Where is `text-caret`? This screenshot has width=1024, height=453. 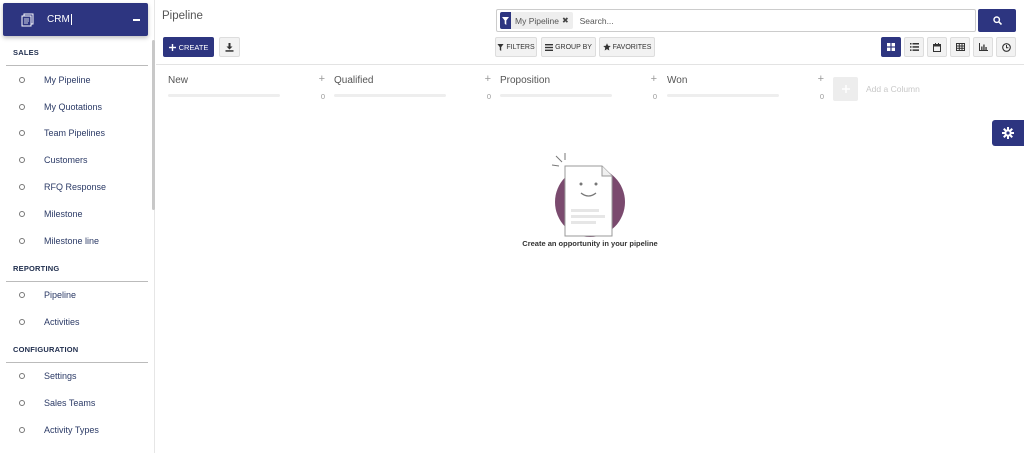
text-caret is located at coordinates (71, 19).